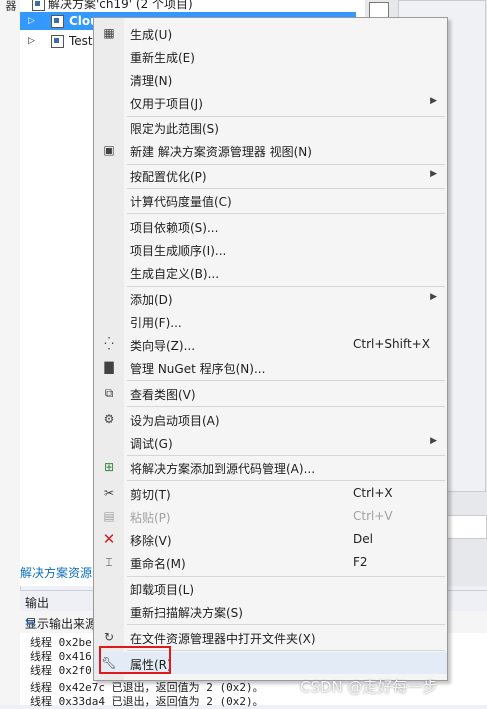 This screenshot has height=709, width=487. I want to click on menu-item-label: 在文件资源管理器中打开文件夹(X), so click(223, 639).